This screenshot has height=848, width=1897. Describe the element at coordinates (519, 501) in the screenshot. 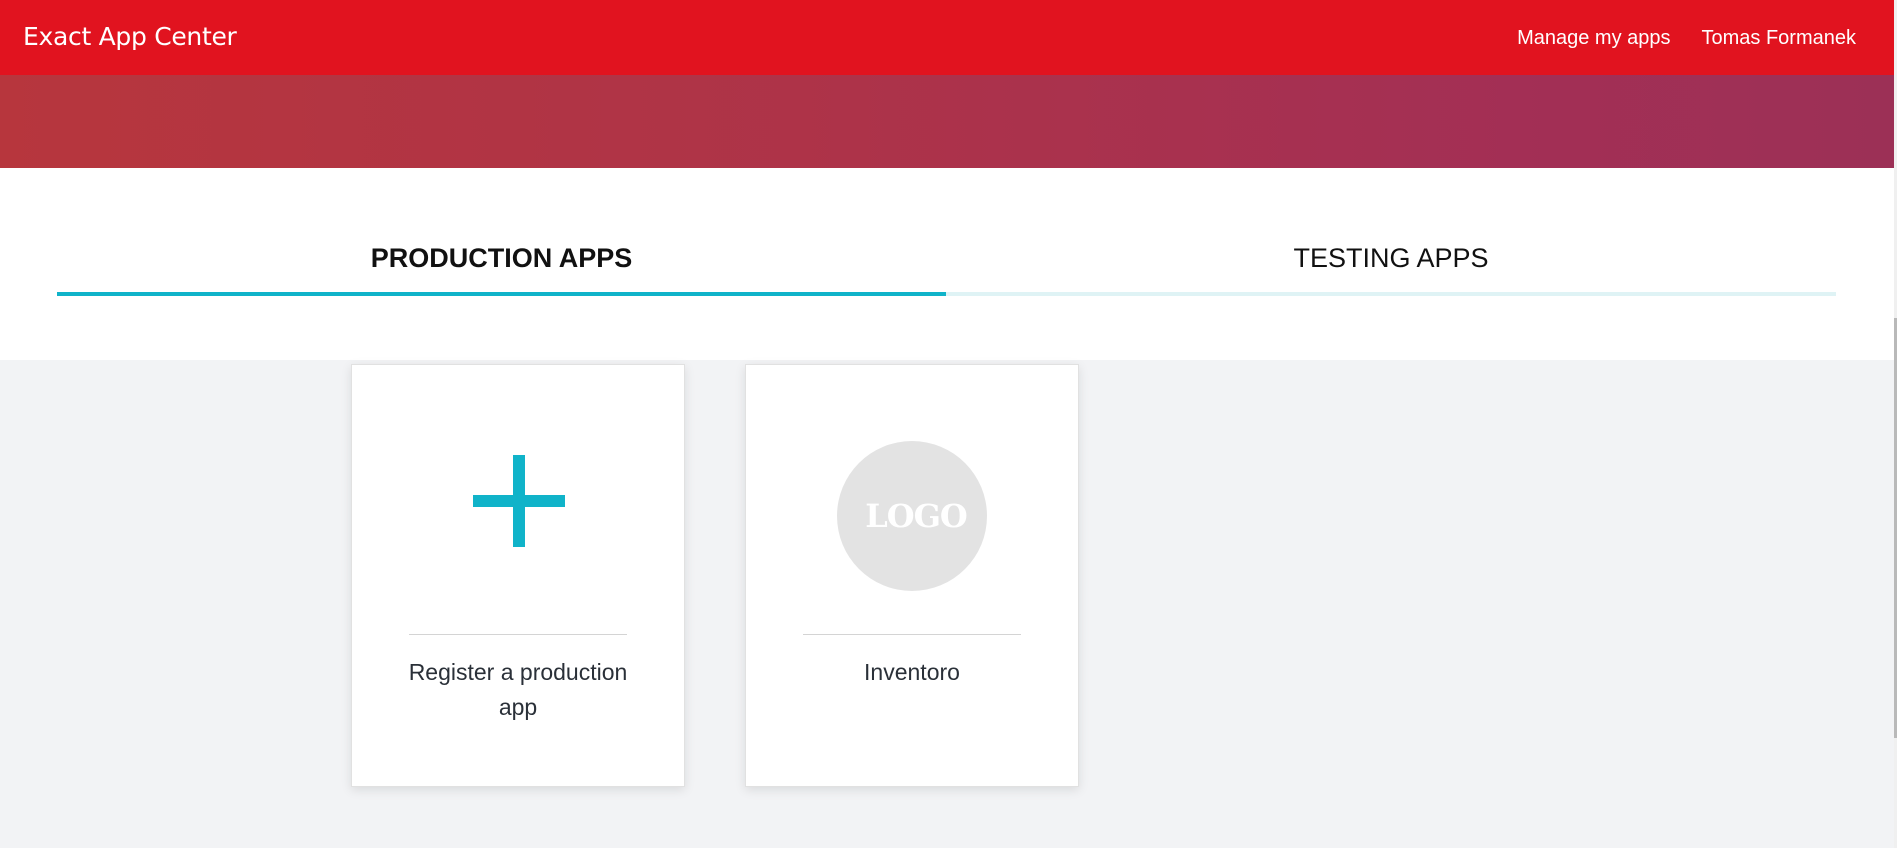

I see `plus-icon` at that location.